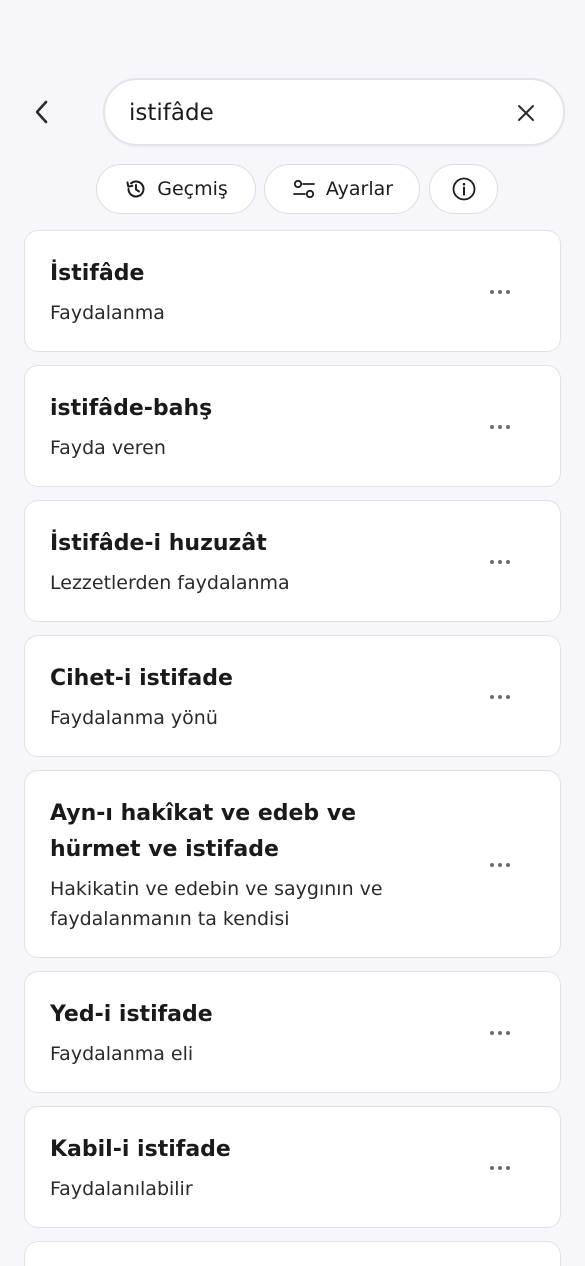 The height and width of the screenshot is (1266, 585). Describe the element at coordinates (122, 1054) in the screenshot. I see `result-description: Faydalanma eli` at that location.